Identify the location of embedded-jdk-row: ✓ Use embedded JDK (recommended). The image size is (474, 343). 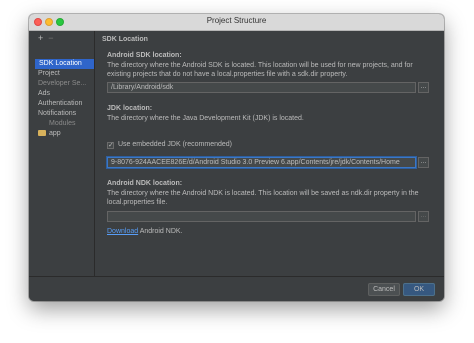
(169, 145).